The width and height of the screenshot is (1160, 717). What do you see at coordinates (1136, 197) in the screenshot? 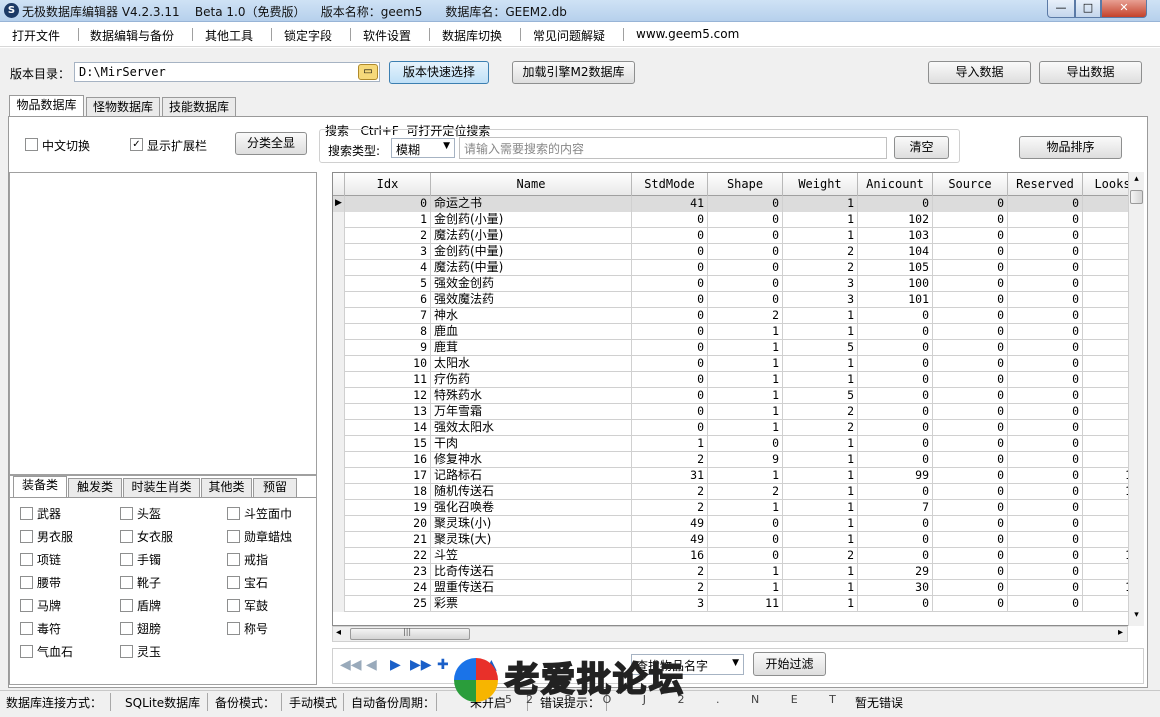
I see `vertical-scroll-thumb` at bounding box center [1136, 197].